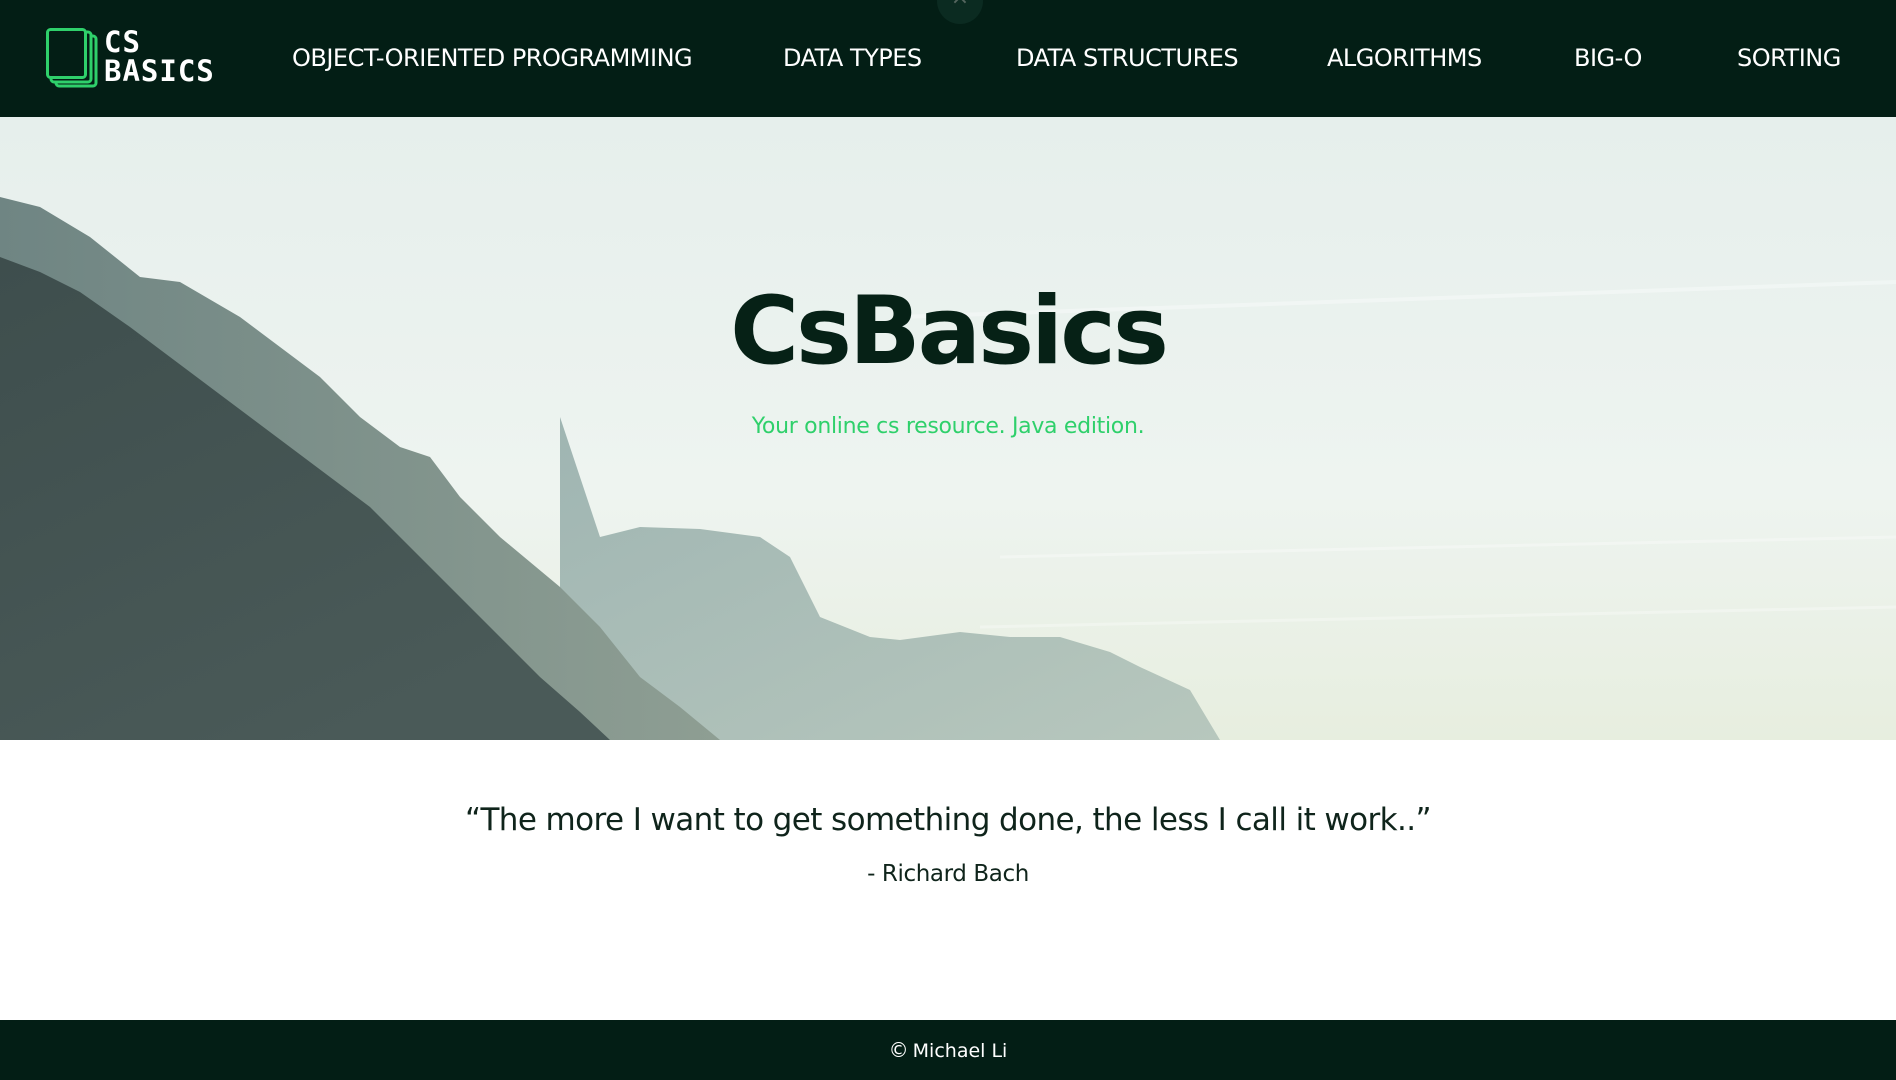  What do you see at coordinates (852, 58) in the screenshot?
I see `nav-item-data-types: DATA TYPES` at bounding box center [852, 58].